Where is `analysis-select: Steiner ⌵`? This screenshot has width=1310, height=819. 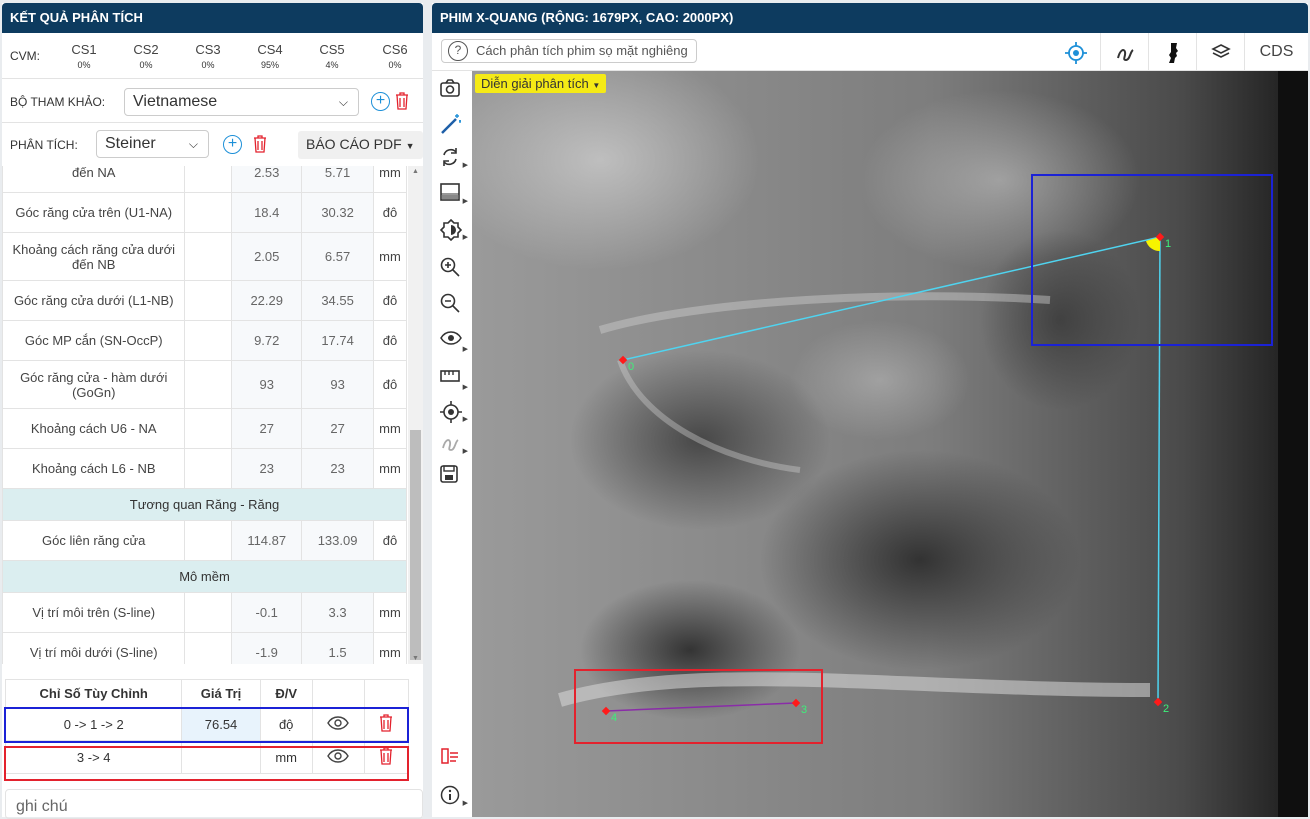 analysis-select: Steiner ⌵ is located at coordinates (152, 144).